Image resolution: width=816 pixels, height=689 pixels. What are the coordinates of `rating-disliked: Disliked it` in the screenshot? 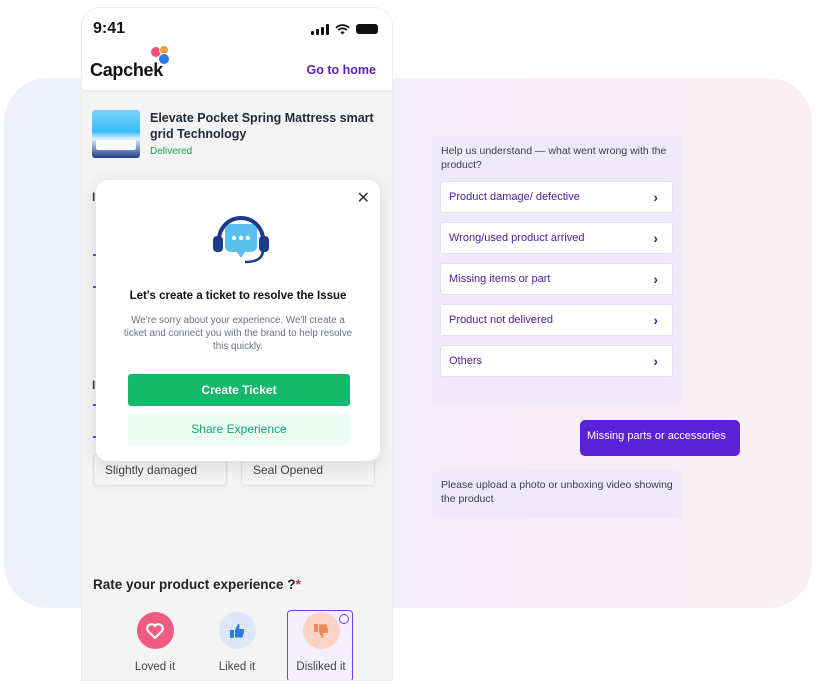 It's located at (321, 642).